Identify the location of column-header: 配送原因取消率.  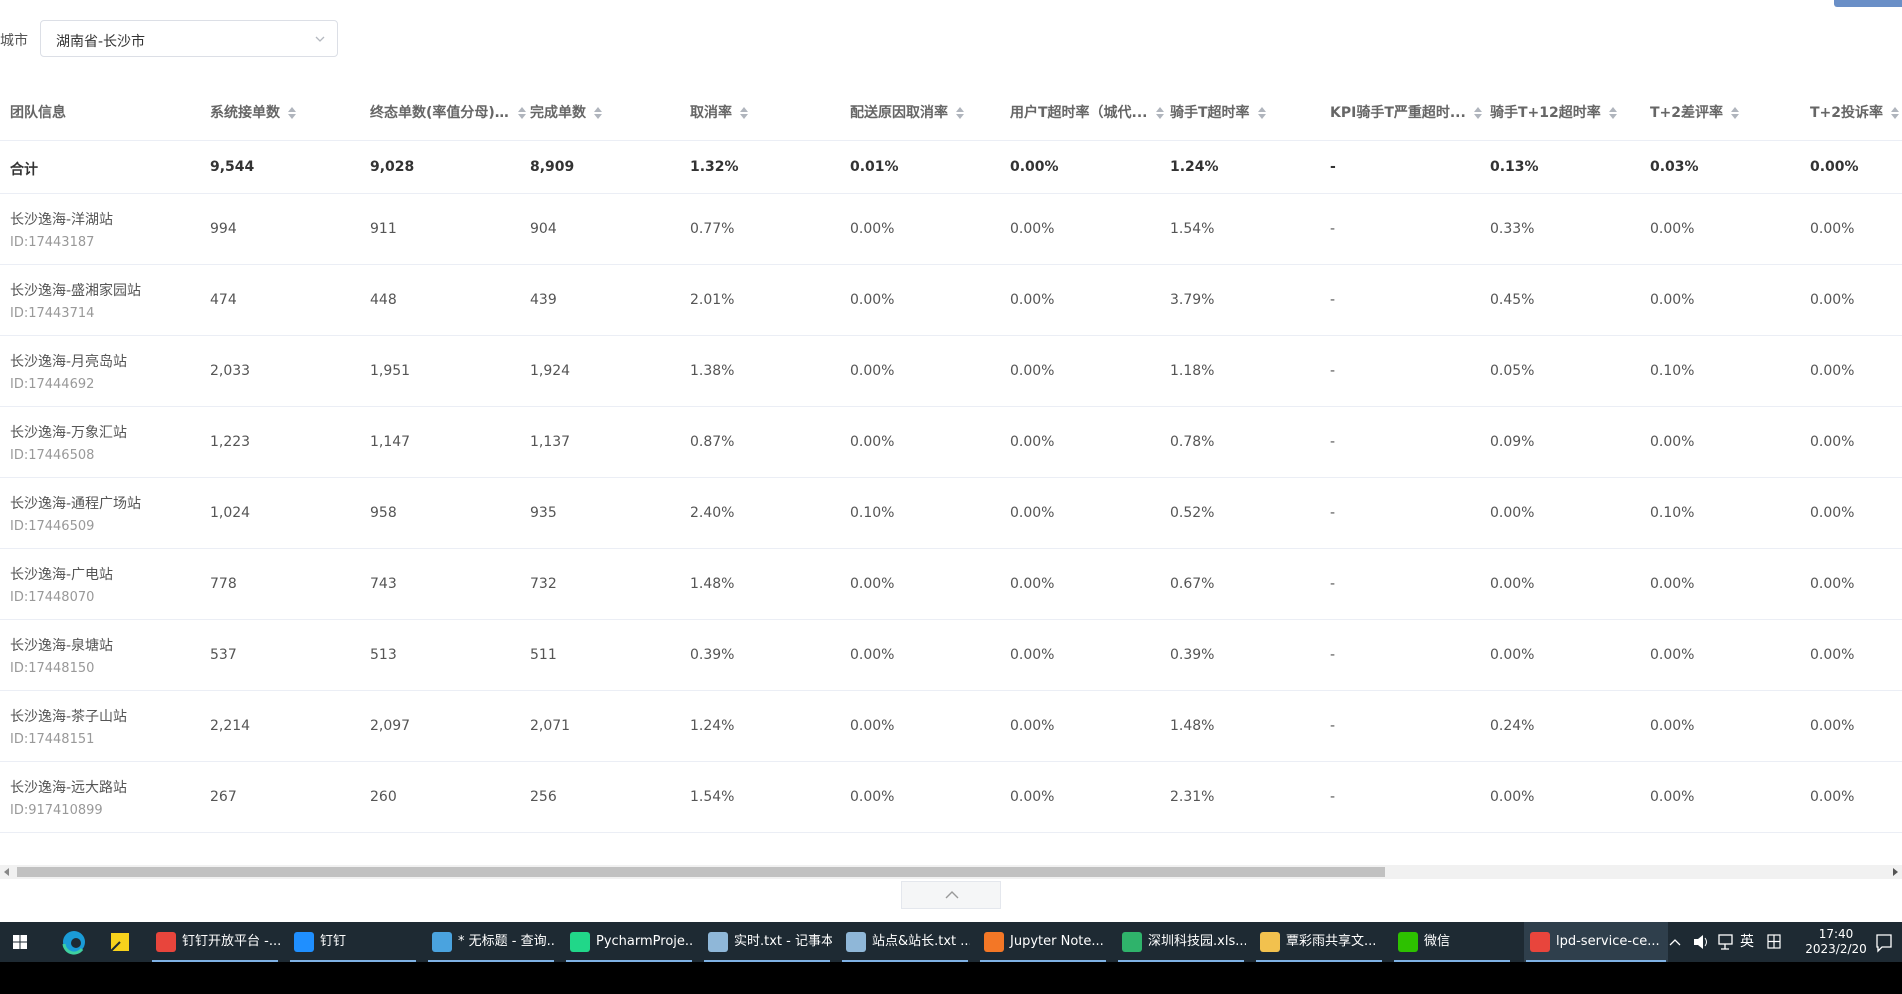
(907, 113).